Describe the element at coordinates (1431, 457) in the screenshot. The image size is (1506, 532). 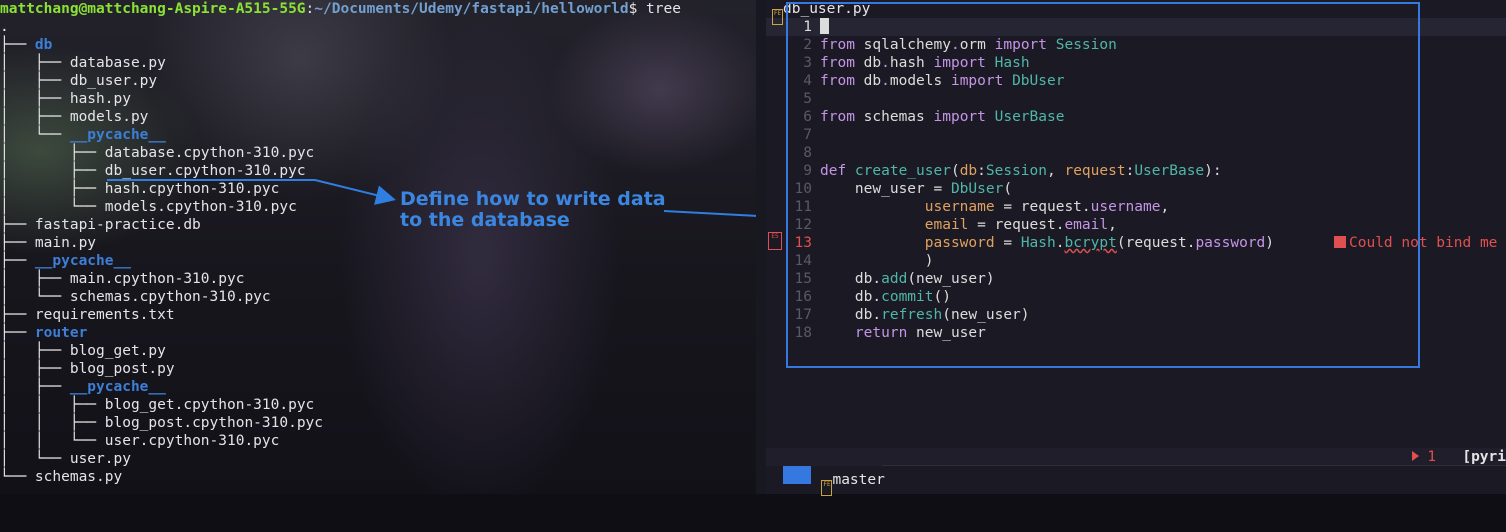
I see `error-count: 1` at that location.